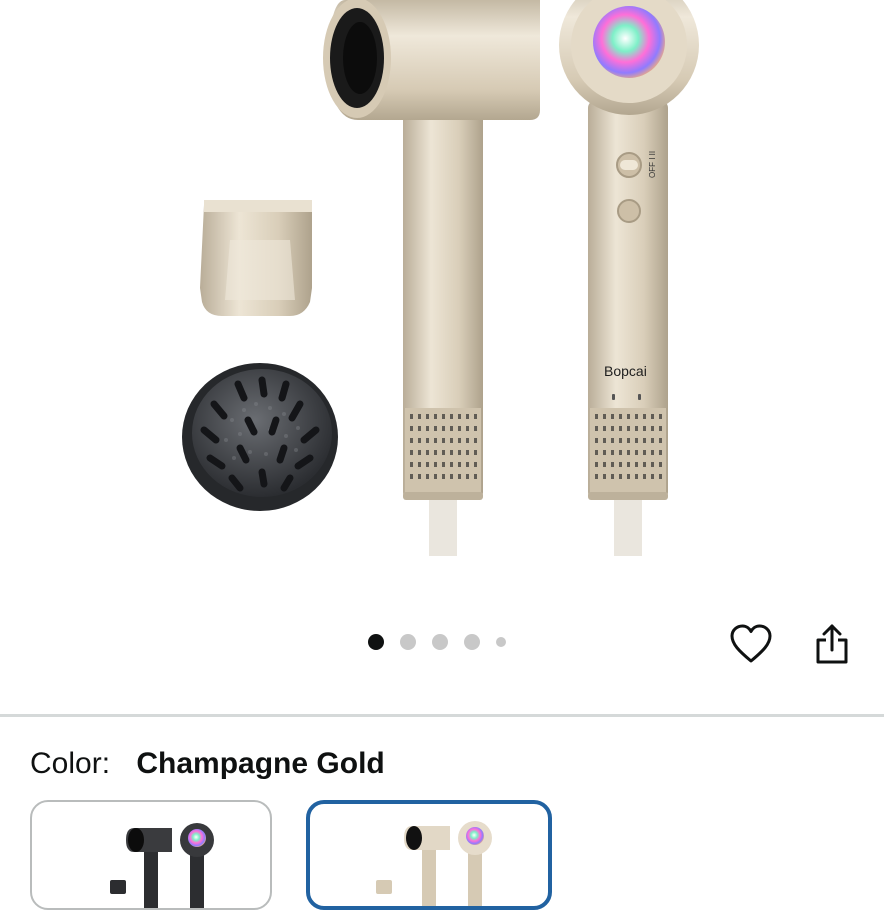  I want to click on share-icon, so click(832, 644).